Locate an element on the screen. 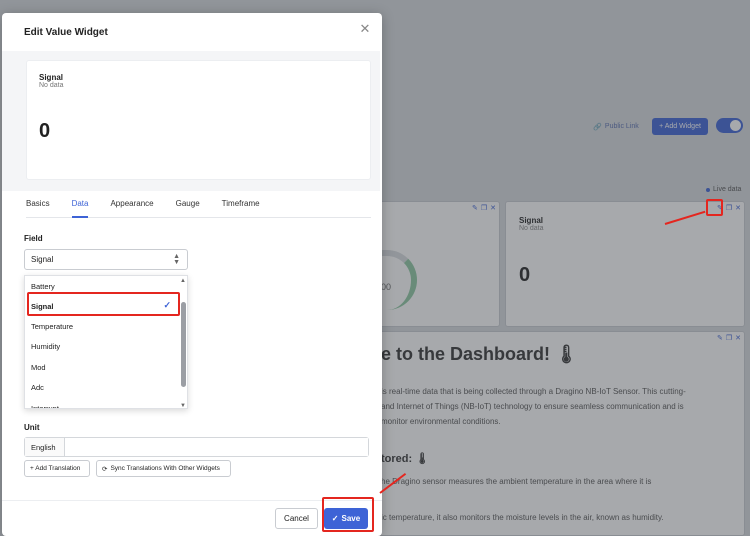 This screenshot has width=750, height=536. scroll-down-icon: ▼ is located at coordinates (183, 405).